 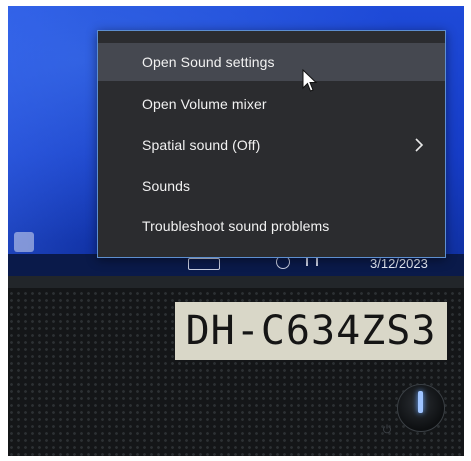 What do you see at coordinates (236, 226) in the screenshot?
I see `menu-item-label: Troubleshoot sound problems` at bounding box center [236, 226].